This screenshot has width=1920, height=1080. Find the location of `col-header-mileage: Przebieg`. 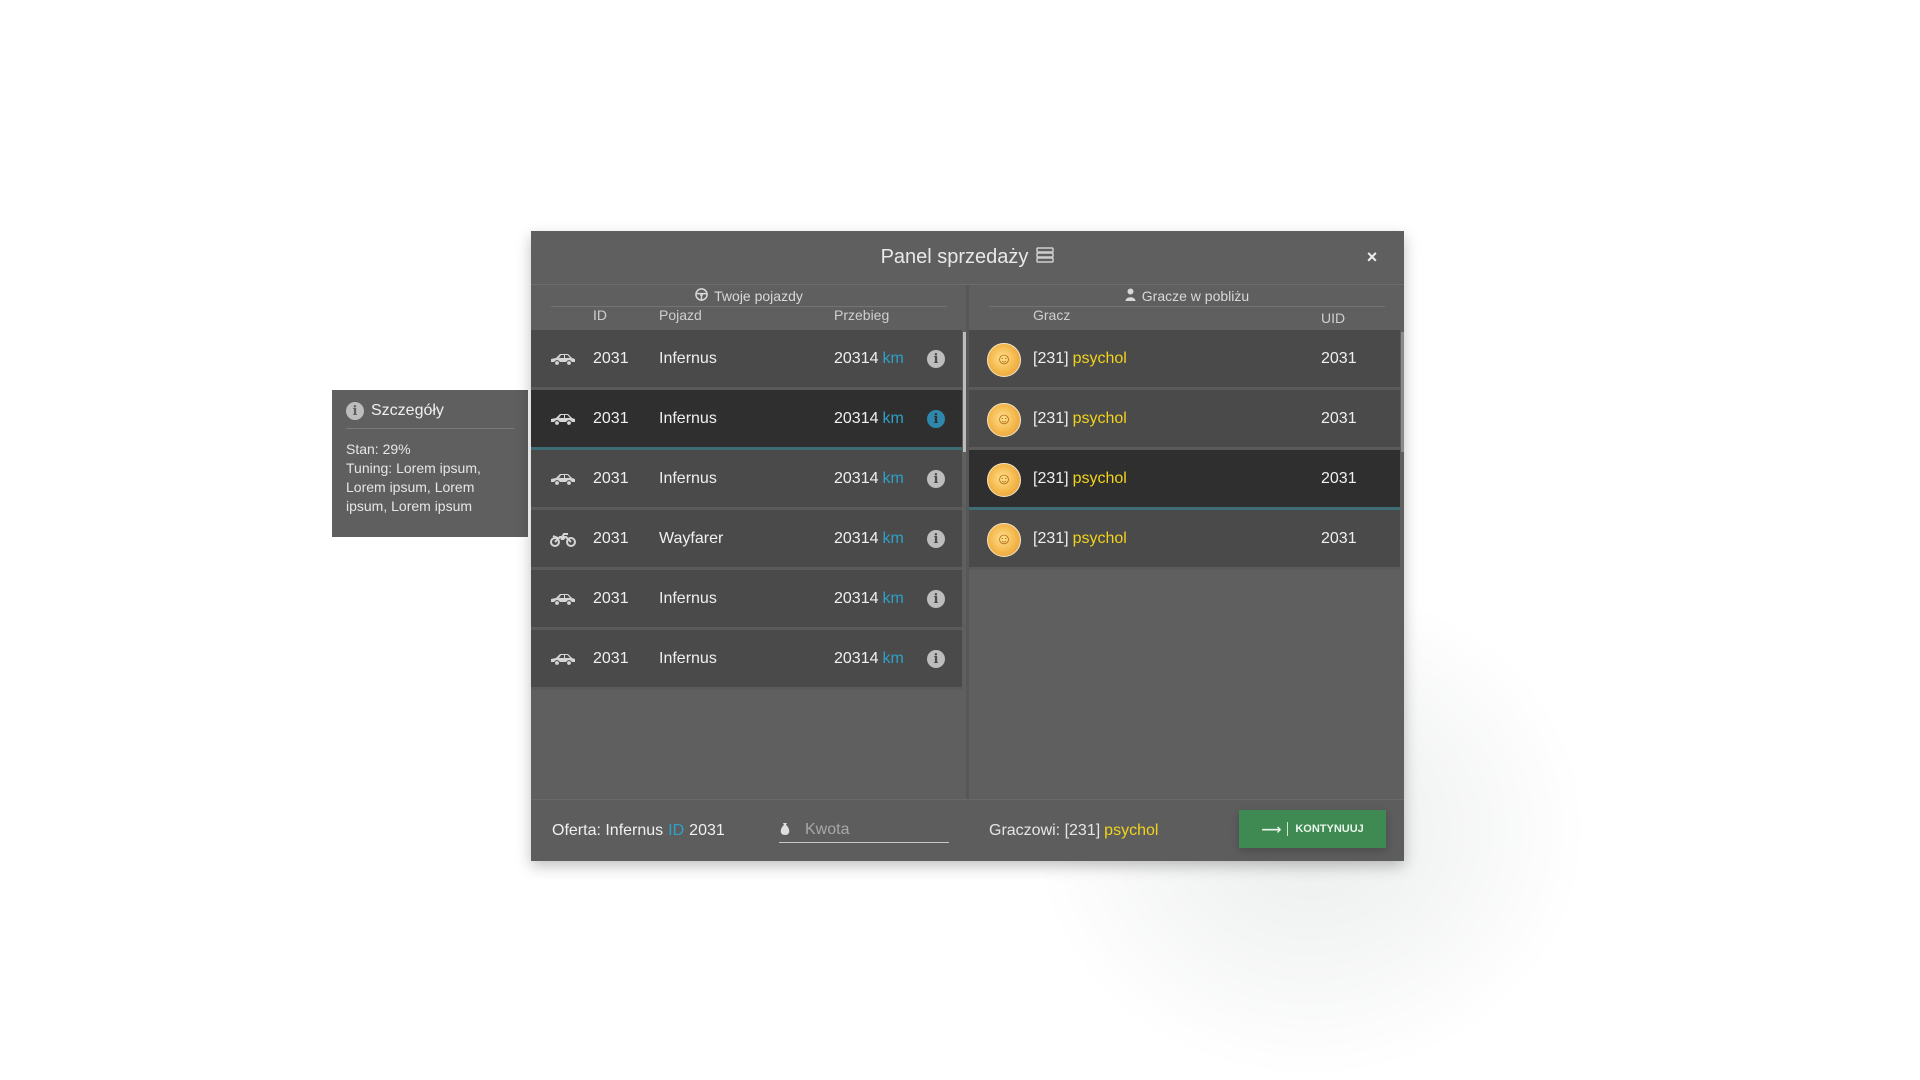

col-header-mileage: Przebieg is located at coordinates (861, 315).